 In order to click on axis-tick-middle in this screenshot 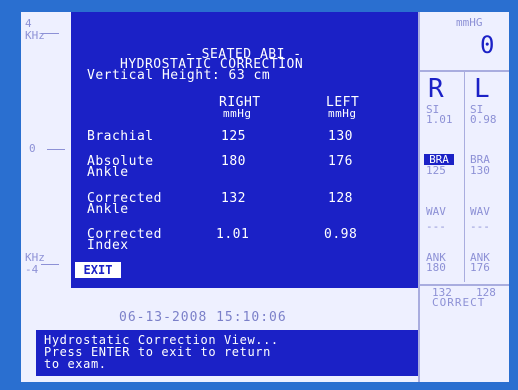, I will do `click(56, 149)`.